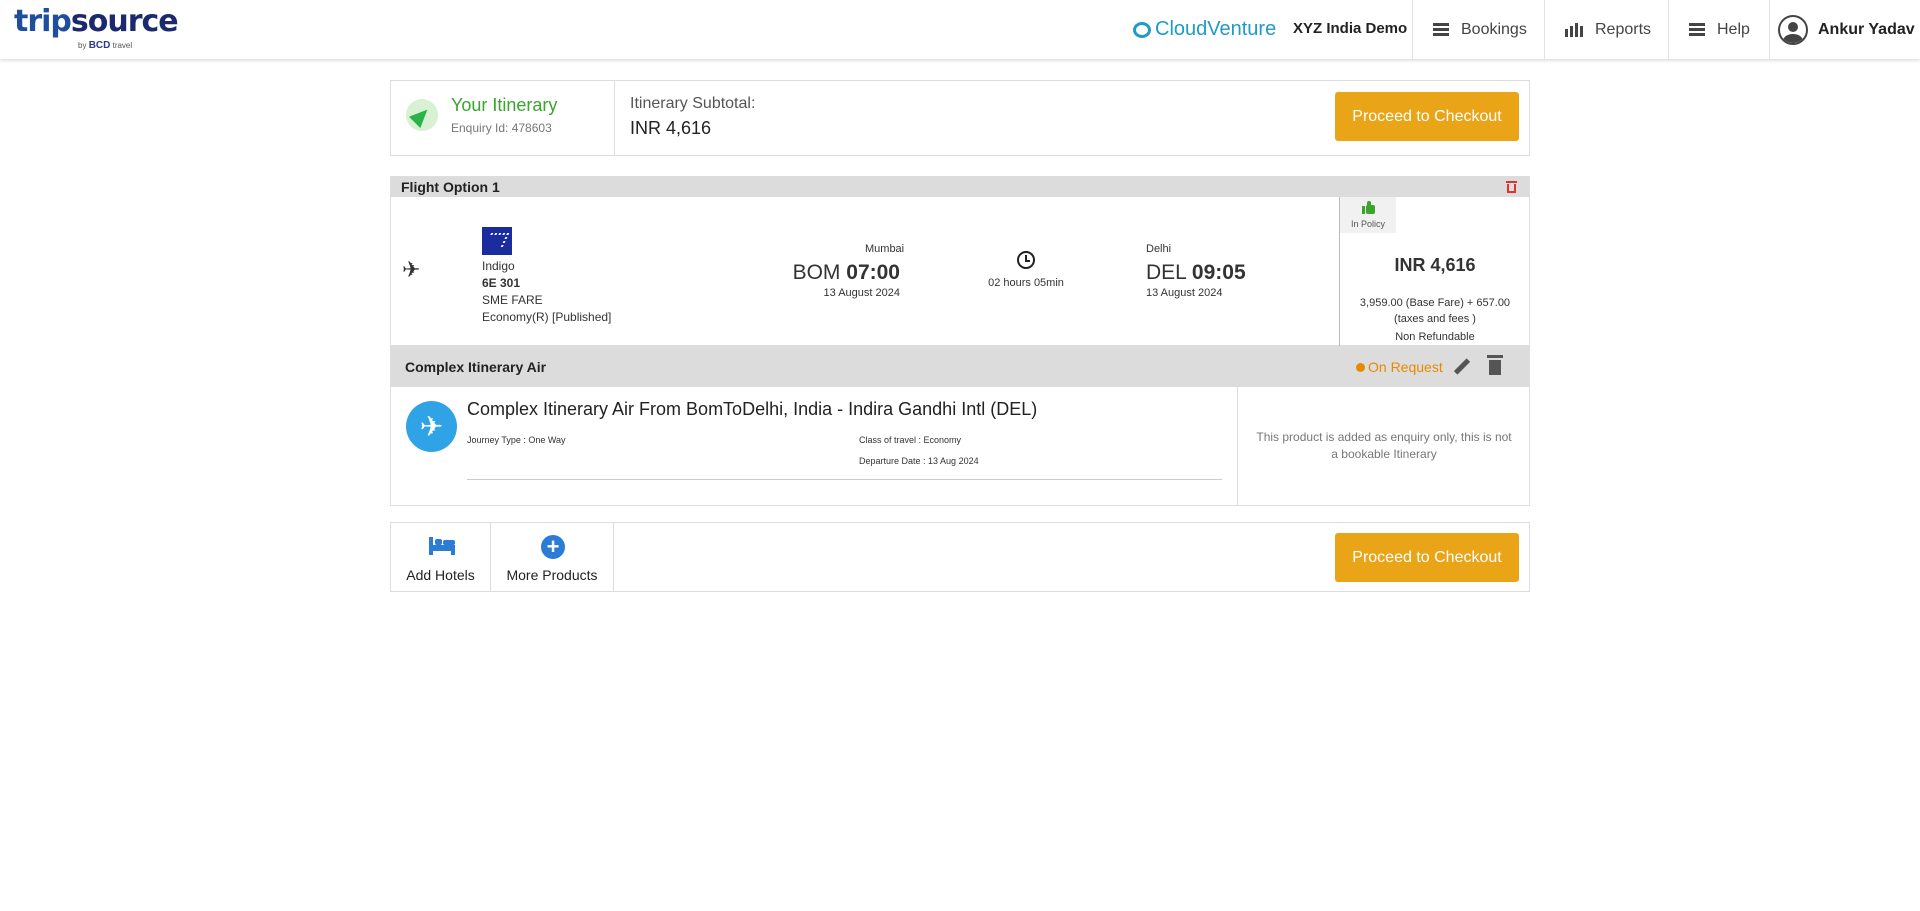 Image resolution: width=1920 pixels, height=911 pixels. Describe the element at coordinates (501, 128) in the screenshot. I see `enquiry-id: Enquiry Id: 478603` at that location.